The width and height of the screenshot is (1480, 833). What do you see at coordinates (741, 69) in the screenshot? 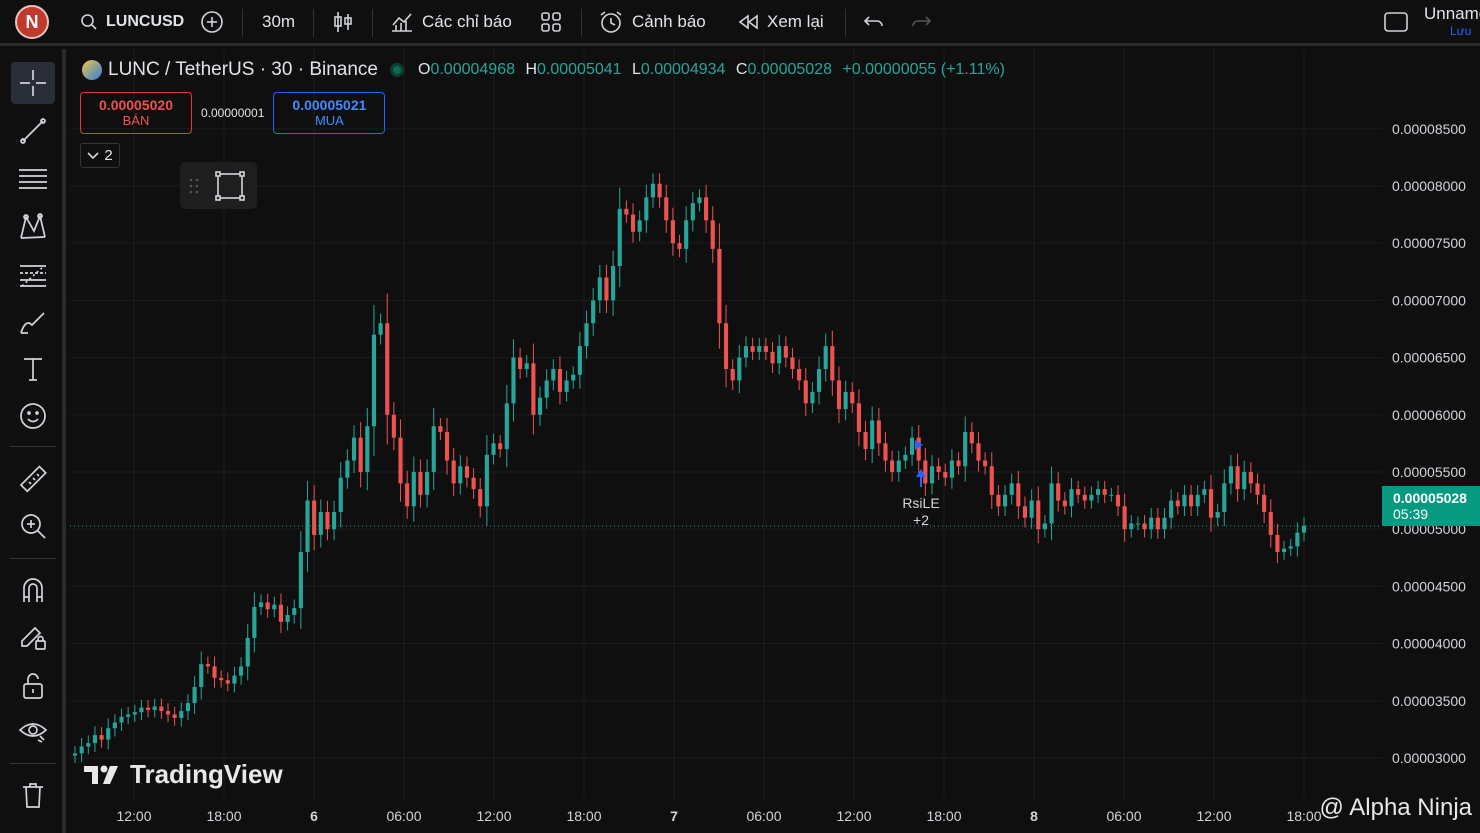
I see `close-key: C` at bounding box center [741, 69].